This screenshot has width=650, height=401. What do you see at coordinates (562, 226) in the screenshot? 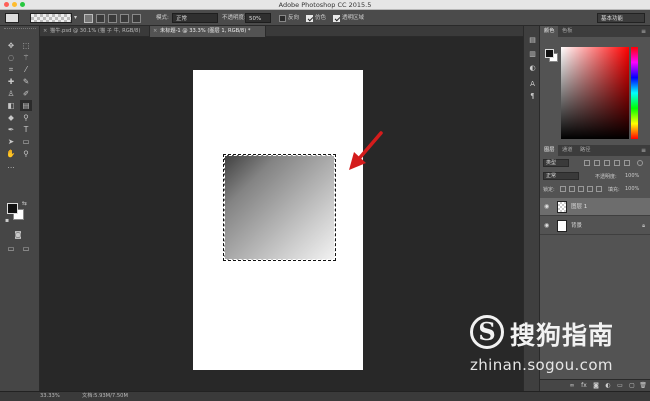
I see `layer-thumbnail` at bounding box center [562, 226].